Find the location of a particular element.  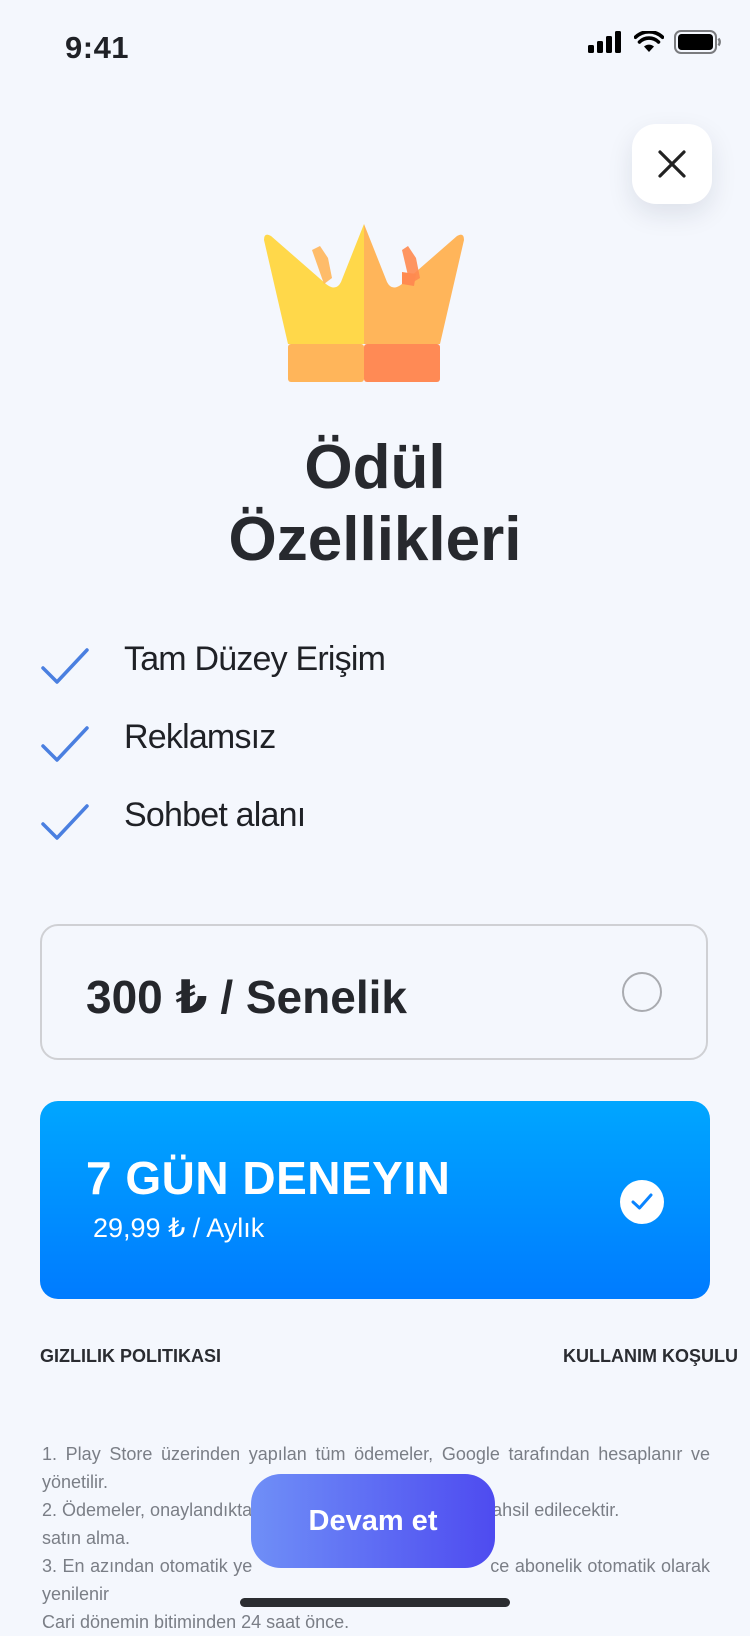

crown-icon is located at coordinates (364, 303).